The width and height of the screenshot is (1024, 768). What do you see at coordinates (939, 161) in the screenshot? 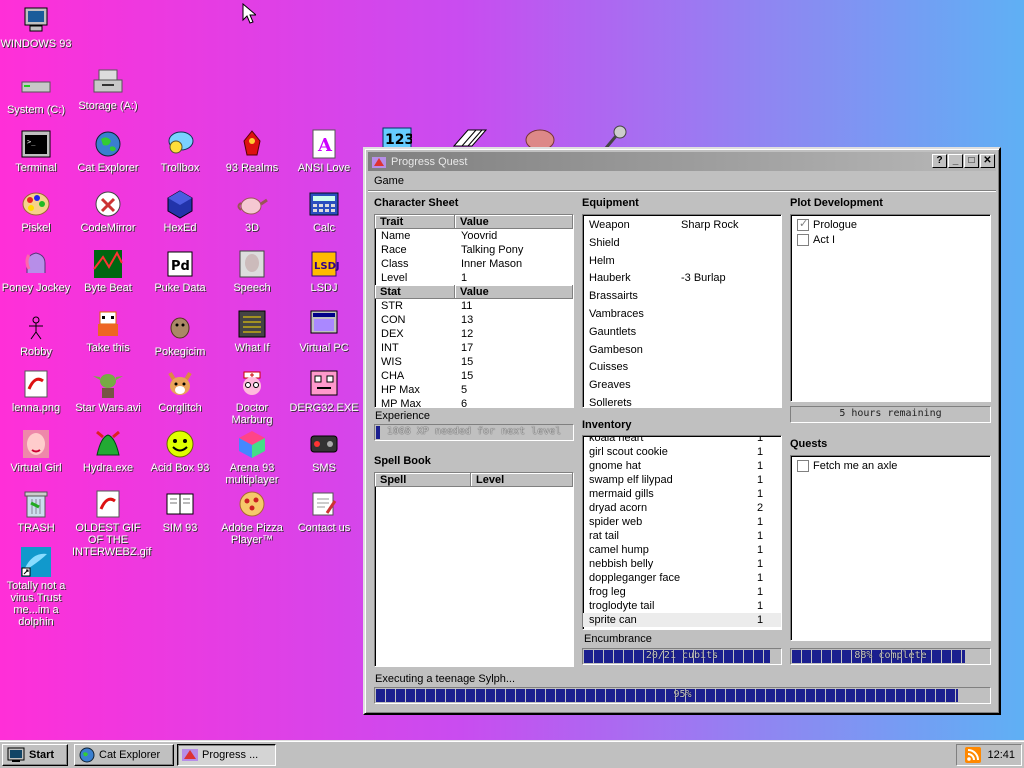
I see `help-button: ?` at bounding box center [939, 161].